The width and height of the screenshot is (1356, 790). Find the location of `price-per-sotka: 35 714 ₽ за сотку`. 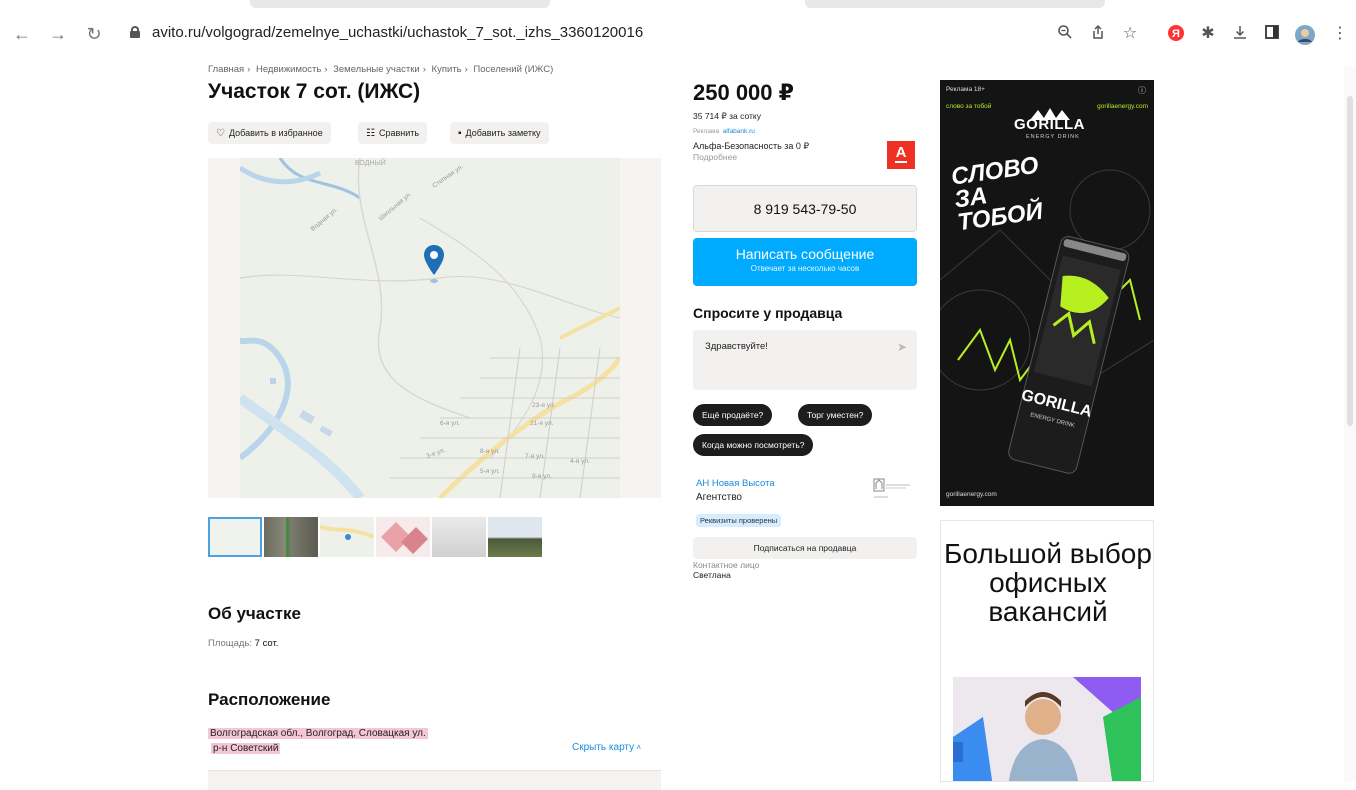

price-per-sotka: 35 714 ₽ за сотку is located at coordinates (727, 116).